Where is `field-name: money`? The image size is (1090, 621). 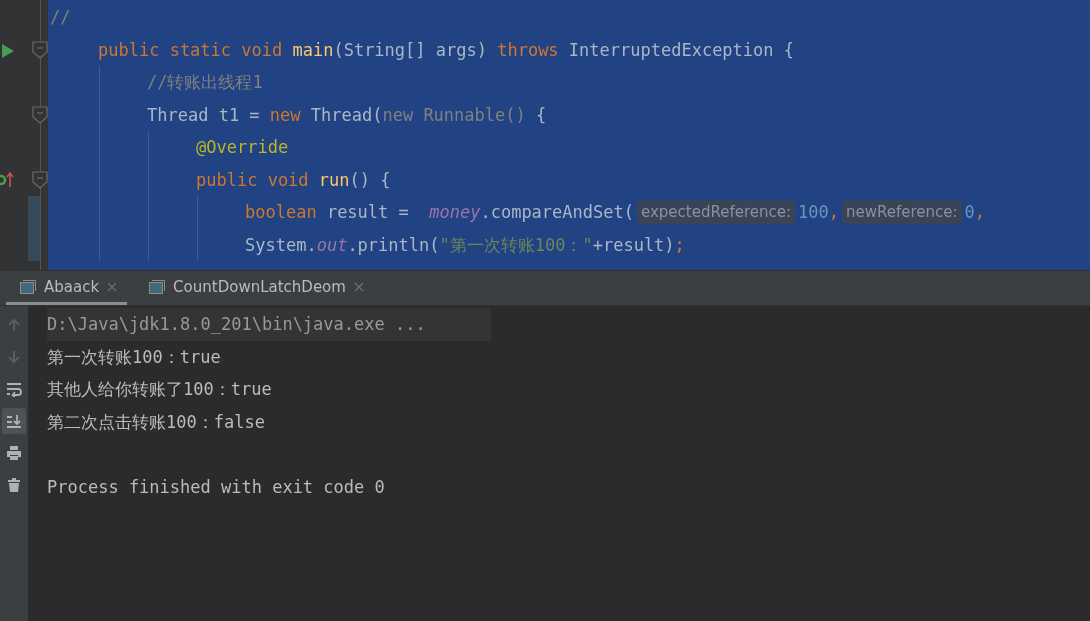 field-name: money is located at coordinates (455, 212).